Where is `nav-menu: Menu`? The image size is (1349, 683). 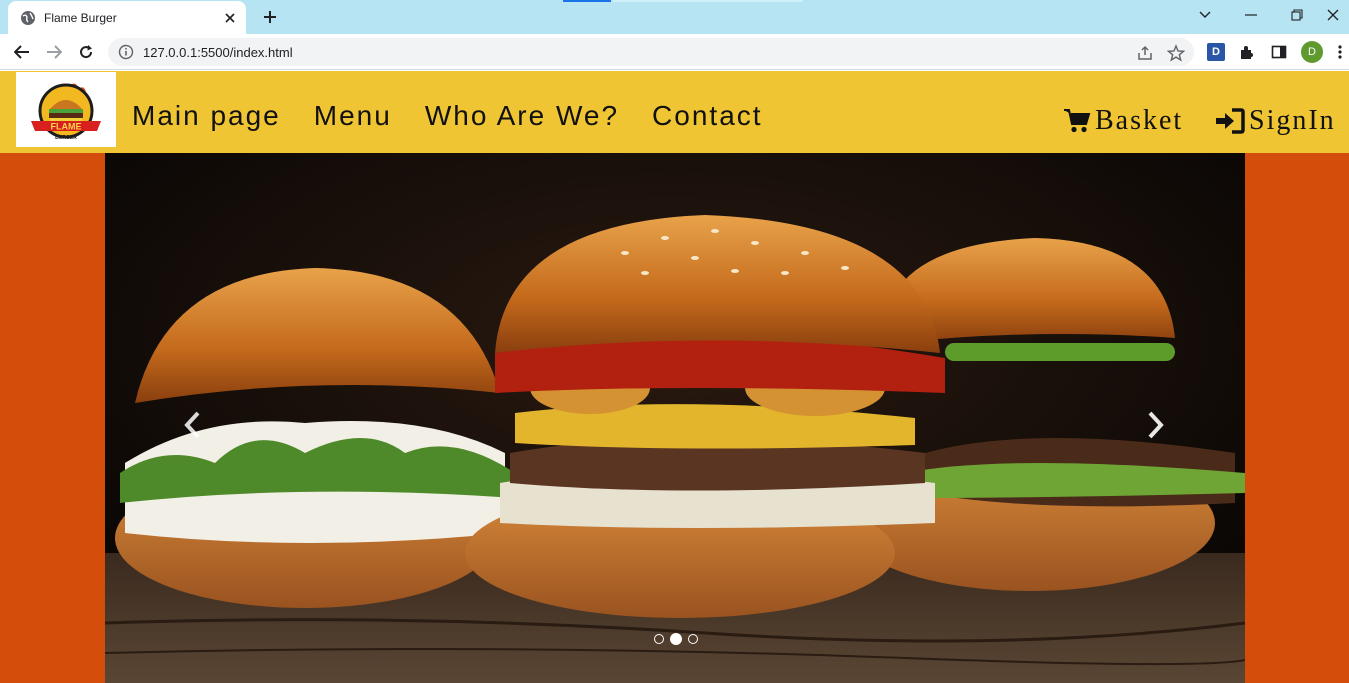 nav-menu: Menu is located at coordinates (353, 116).